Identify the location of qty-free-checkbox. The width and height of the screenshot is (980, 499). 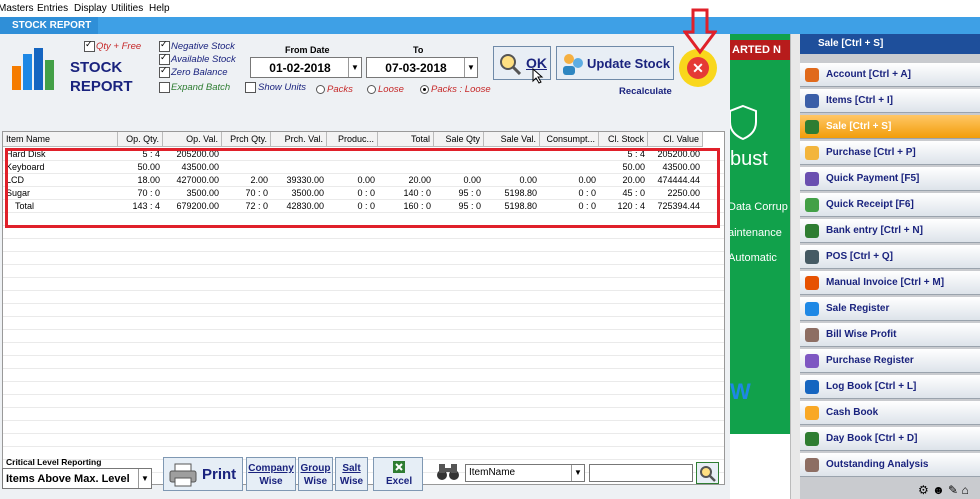
(89, 45).